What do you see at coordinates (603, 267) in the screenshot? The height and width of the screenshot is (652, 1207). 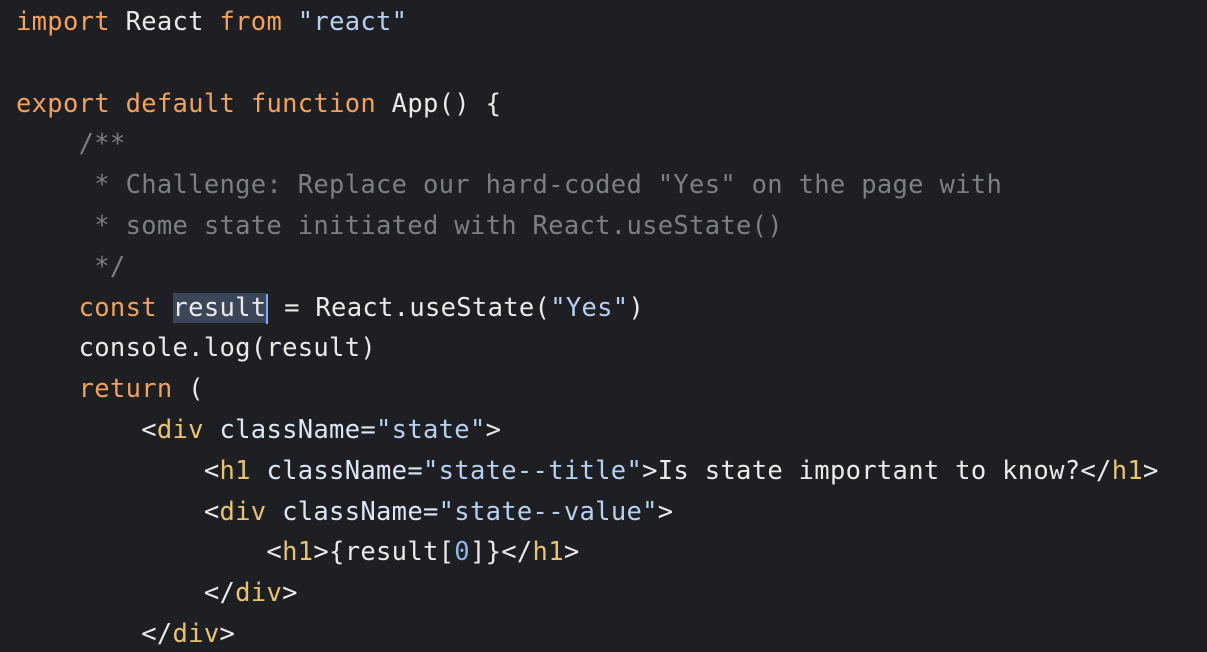 I see `code-line: */` at bounding box center [603, 267].